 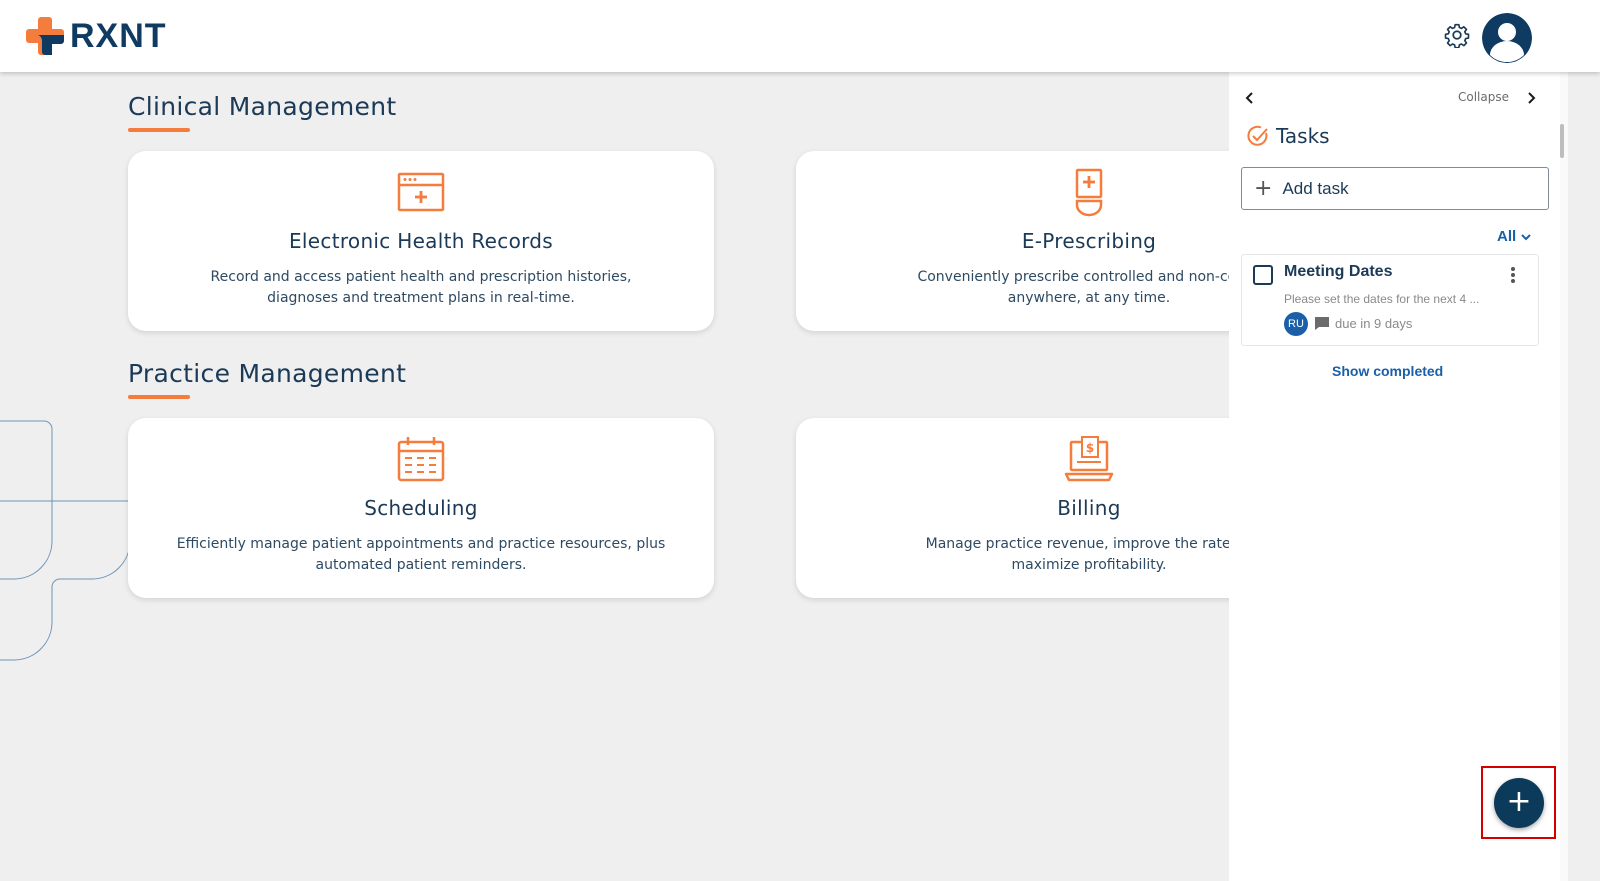 What do you see at coordinates (45, 36) in the screenshot?
I see `rxnt-cross-icon` at bounding box center [45, 36].